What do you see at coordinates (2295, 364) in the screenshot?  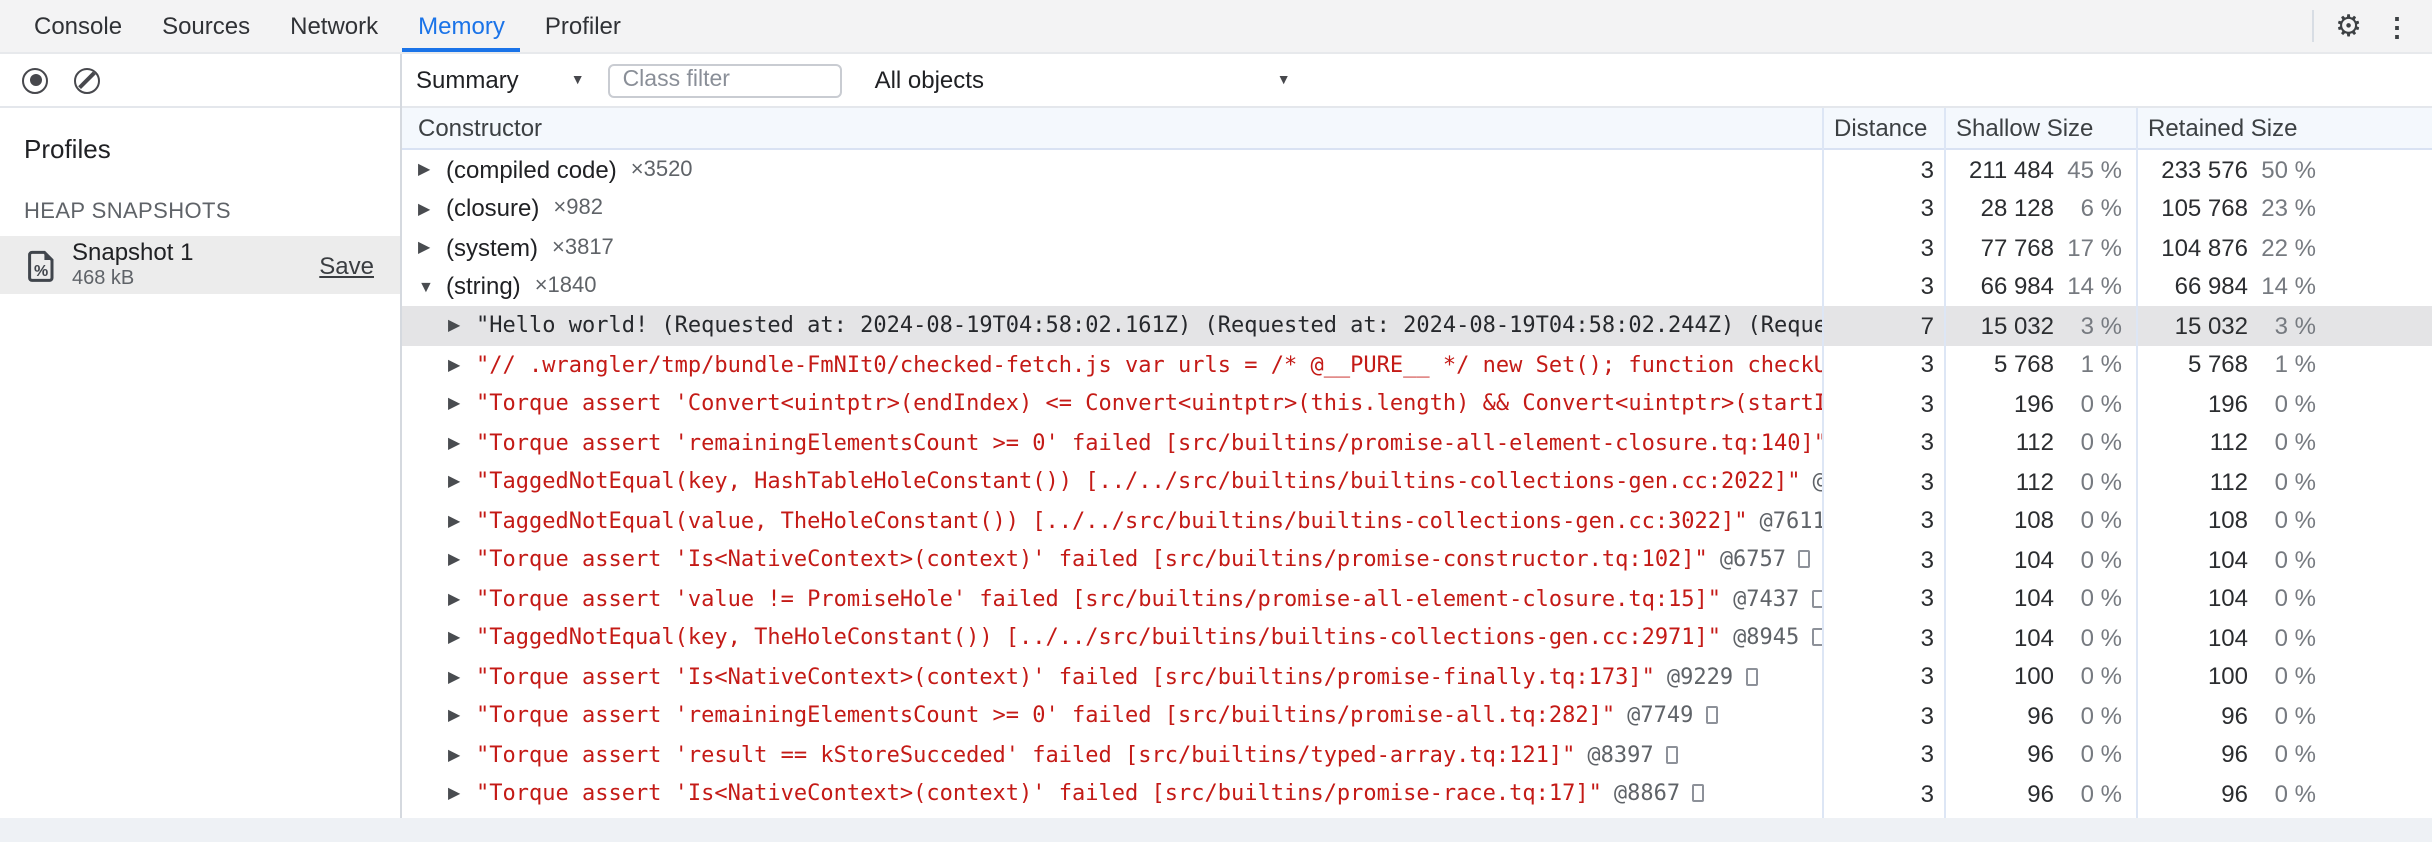 I see `retained-size-cell-percent: 1 %` at bounding box center [2295, 364].